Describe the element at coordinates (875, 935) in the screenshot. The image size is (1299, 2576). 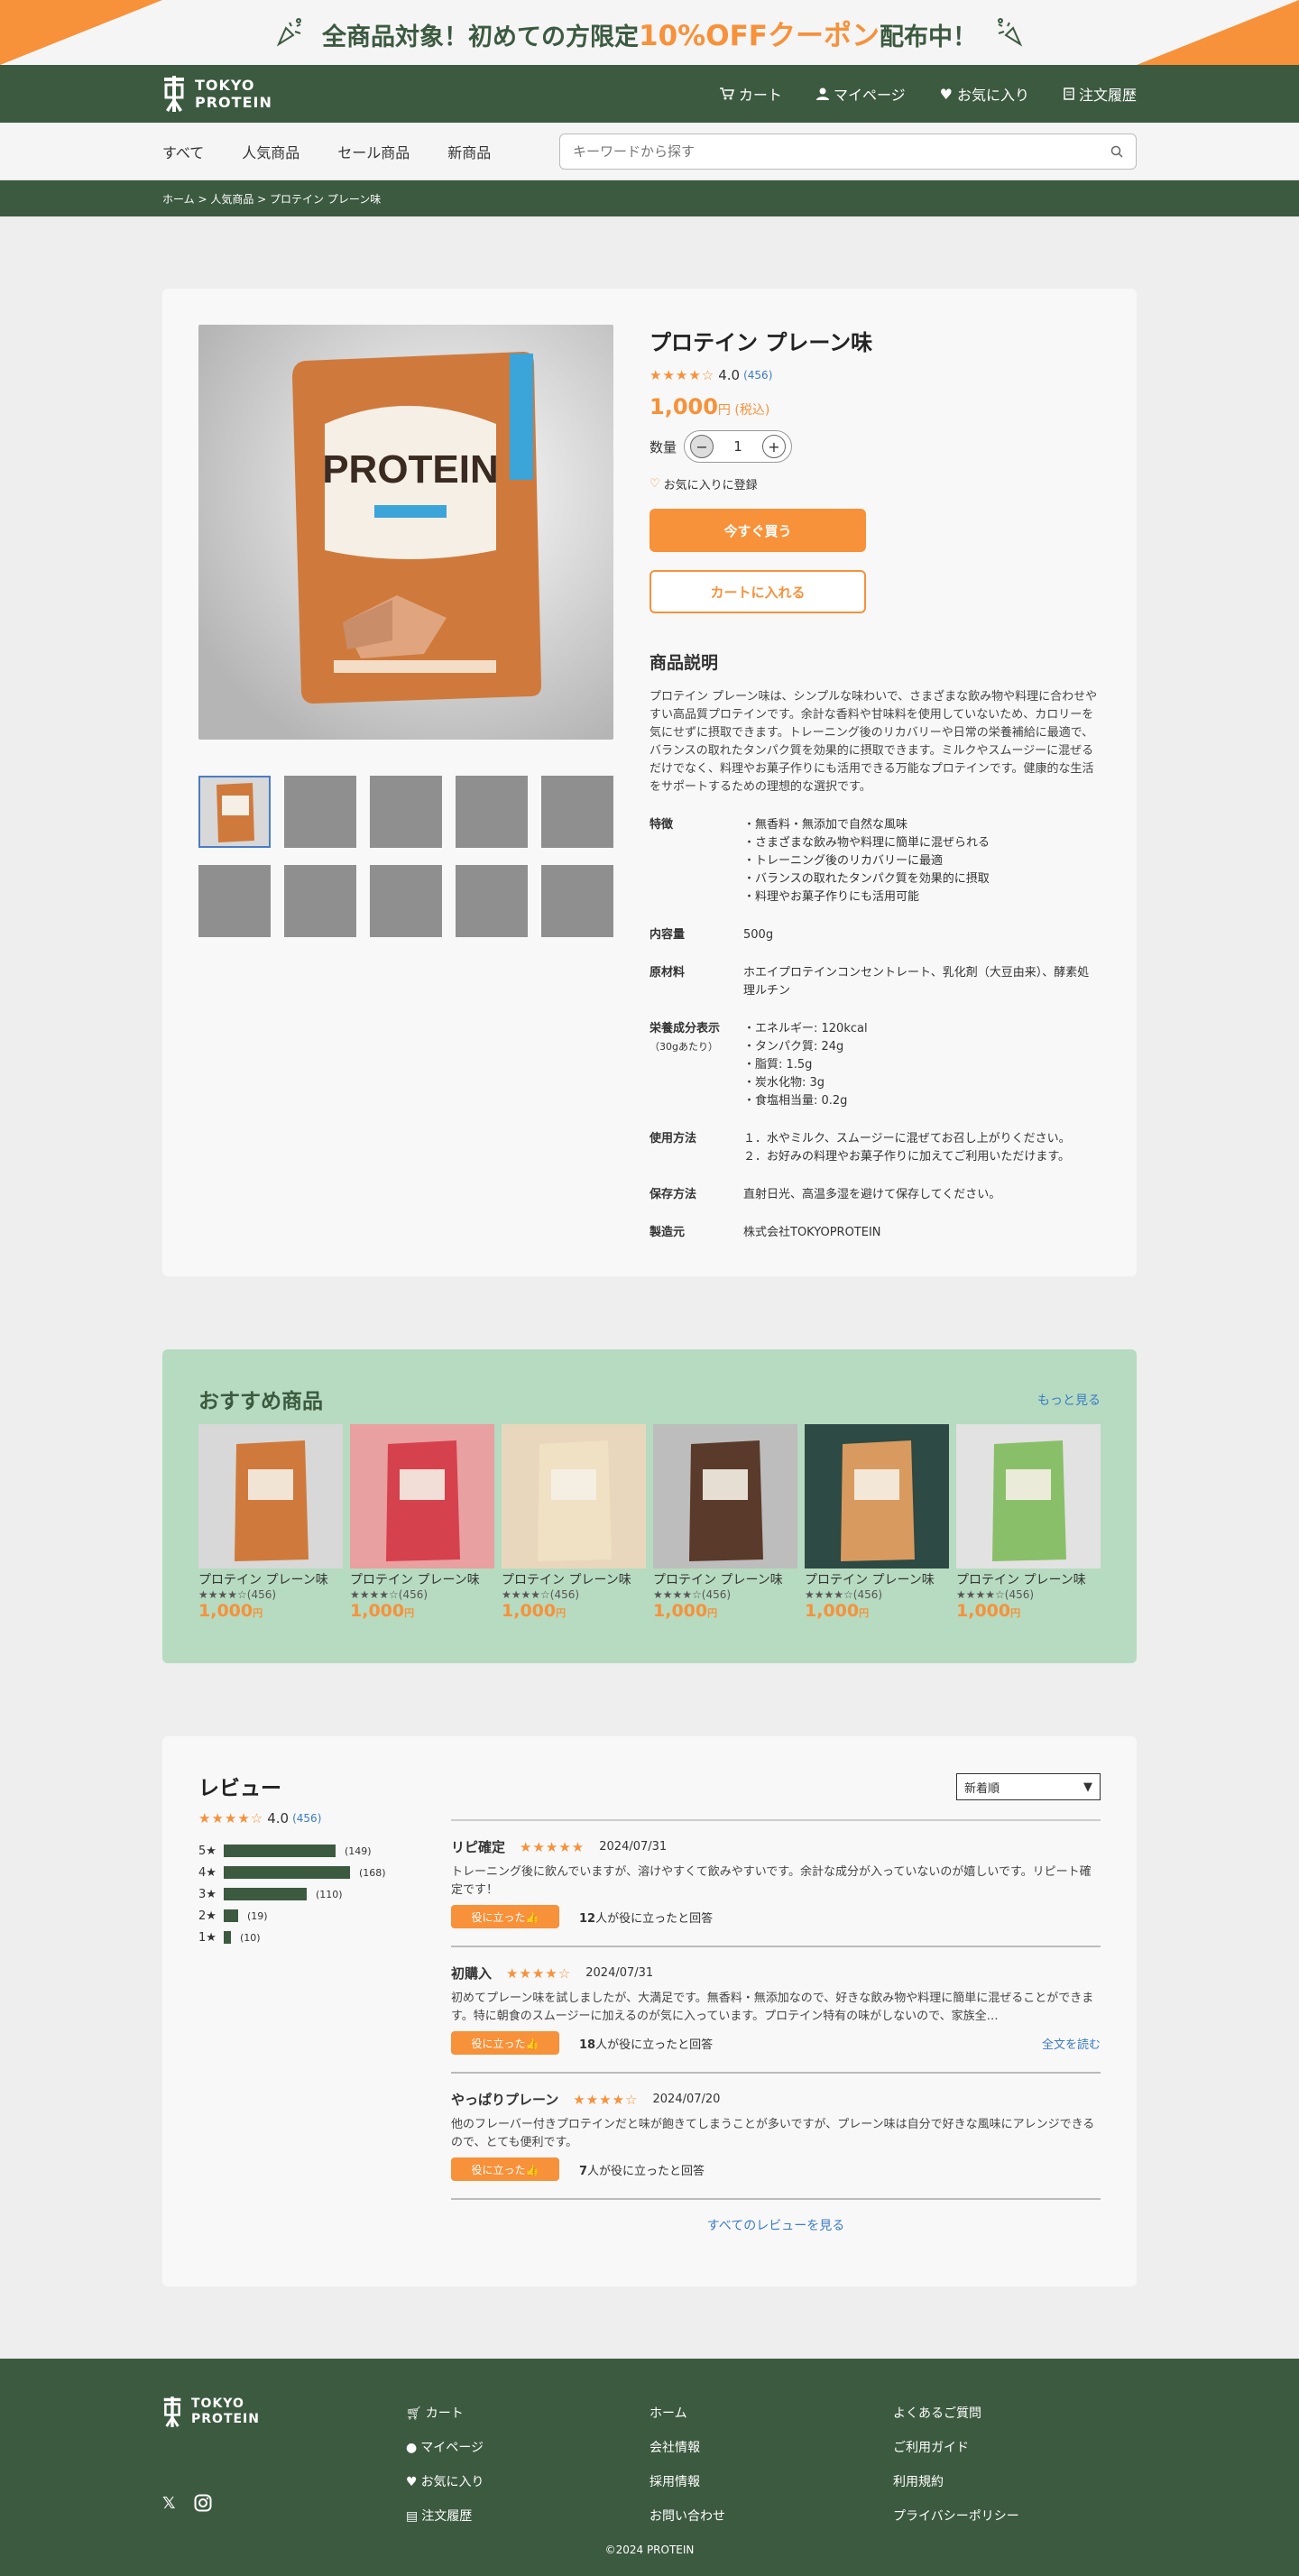
I see `spec-row: 内容量 500g` at that location.